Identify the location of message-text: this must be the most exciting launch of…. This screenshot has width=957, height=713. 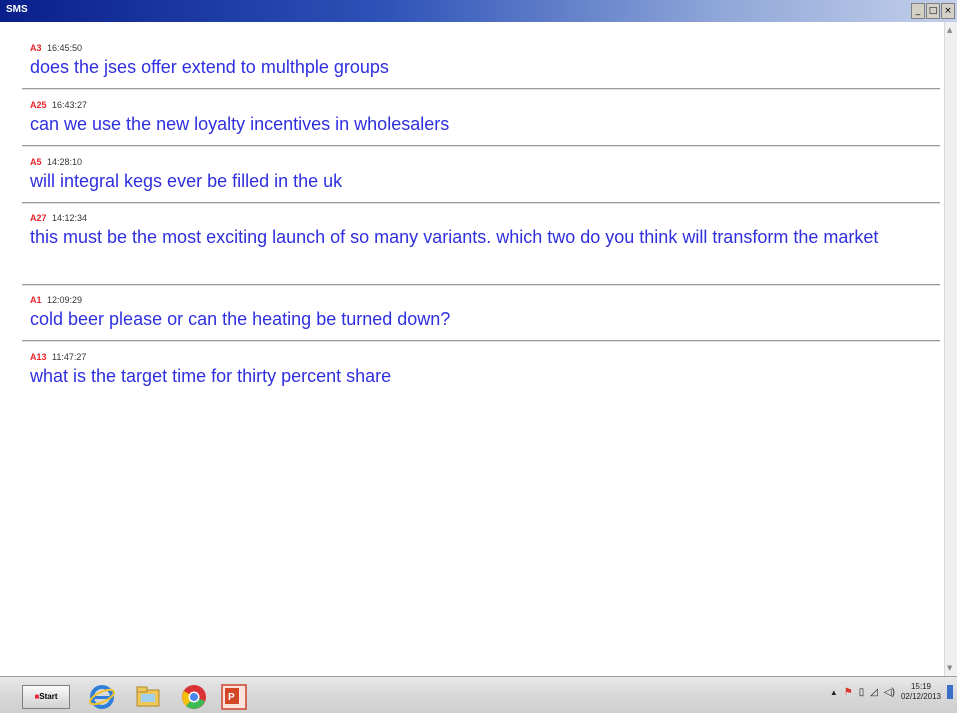
(454, 237).